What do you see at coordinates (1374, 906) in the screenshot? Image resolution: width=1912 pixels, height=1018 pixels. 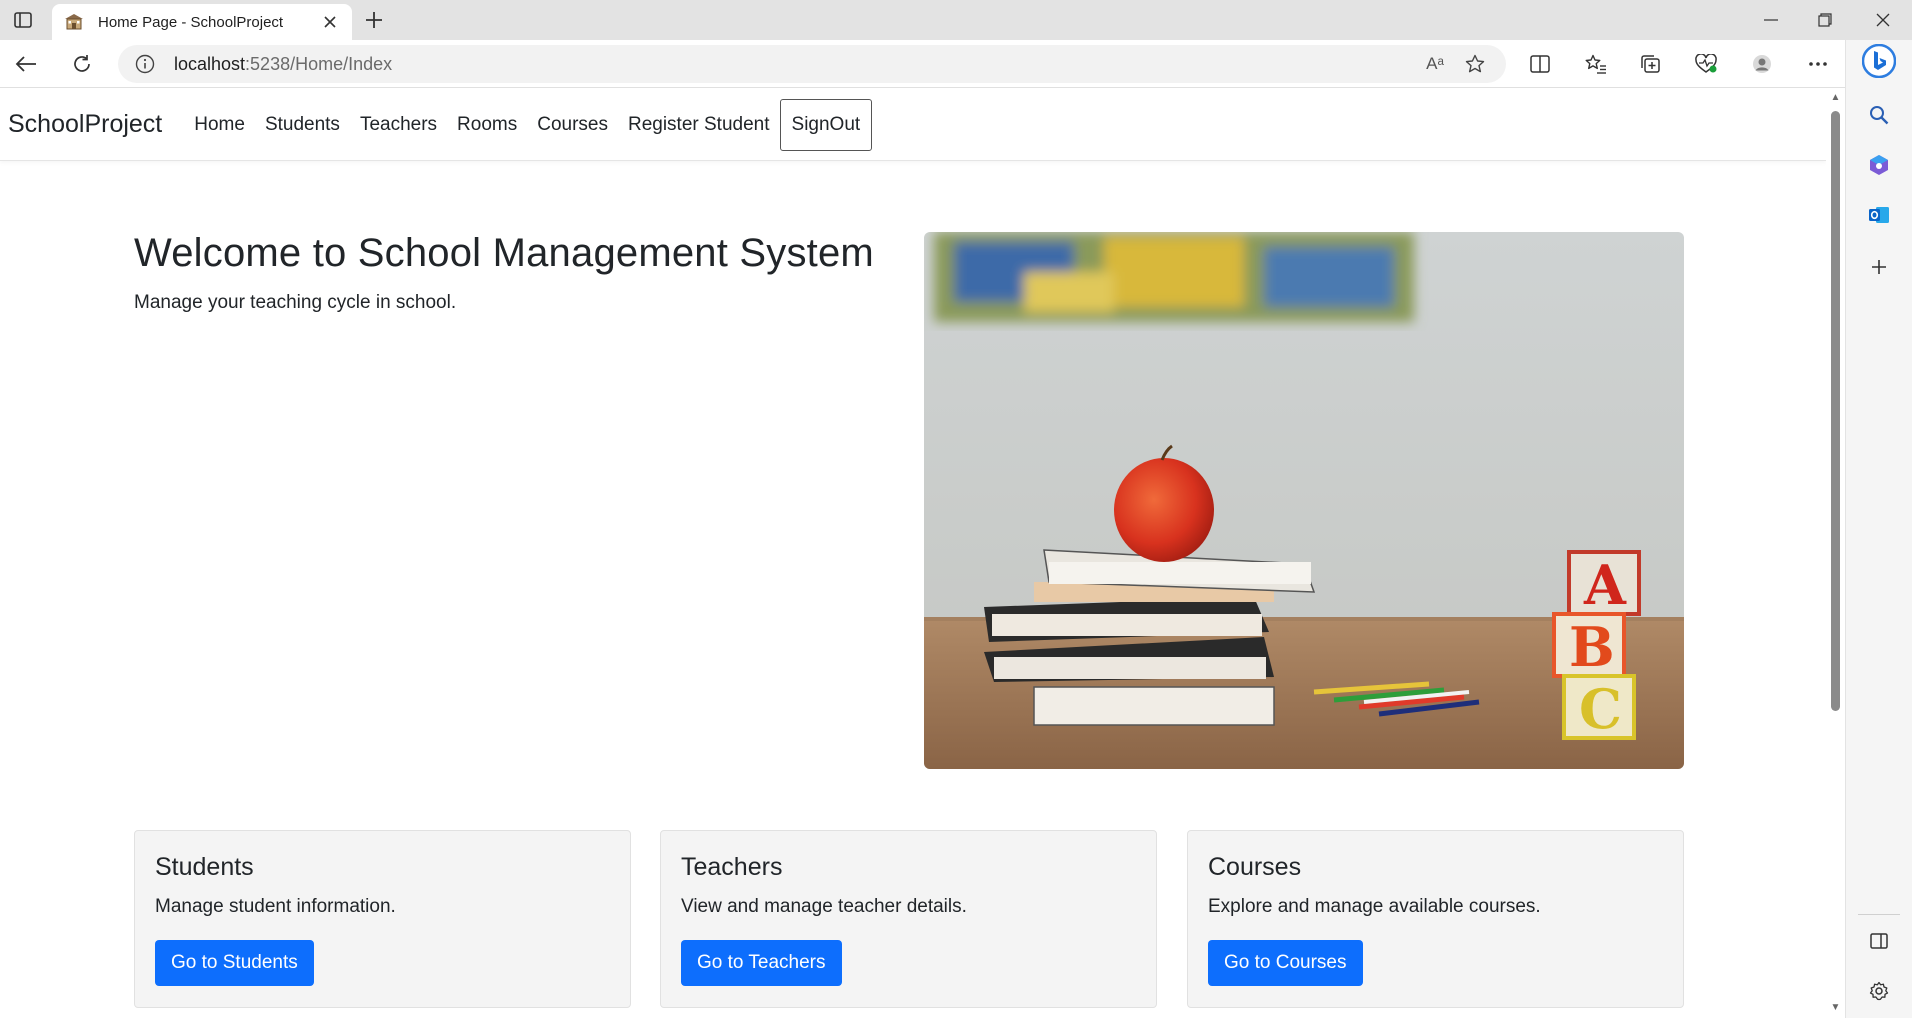 I see `card-text: Explore and manage available courses.` at bounding box center [1374, 906].